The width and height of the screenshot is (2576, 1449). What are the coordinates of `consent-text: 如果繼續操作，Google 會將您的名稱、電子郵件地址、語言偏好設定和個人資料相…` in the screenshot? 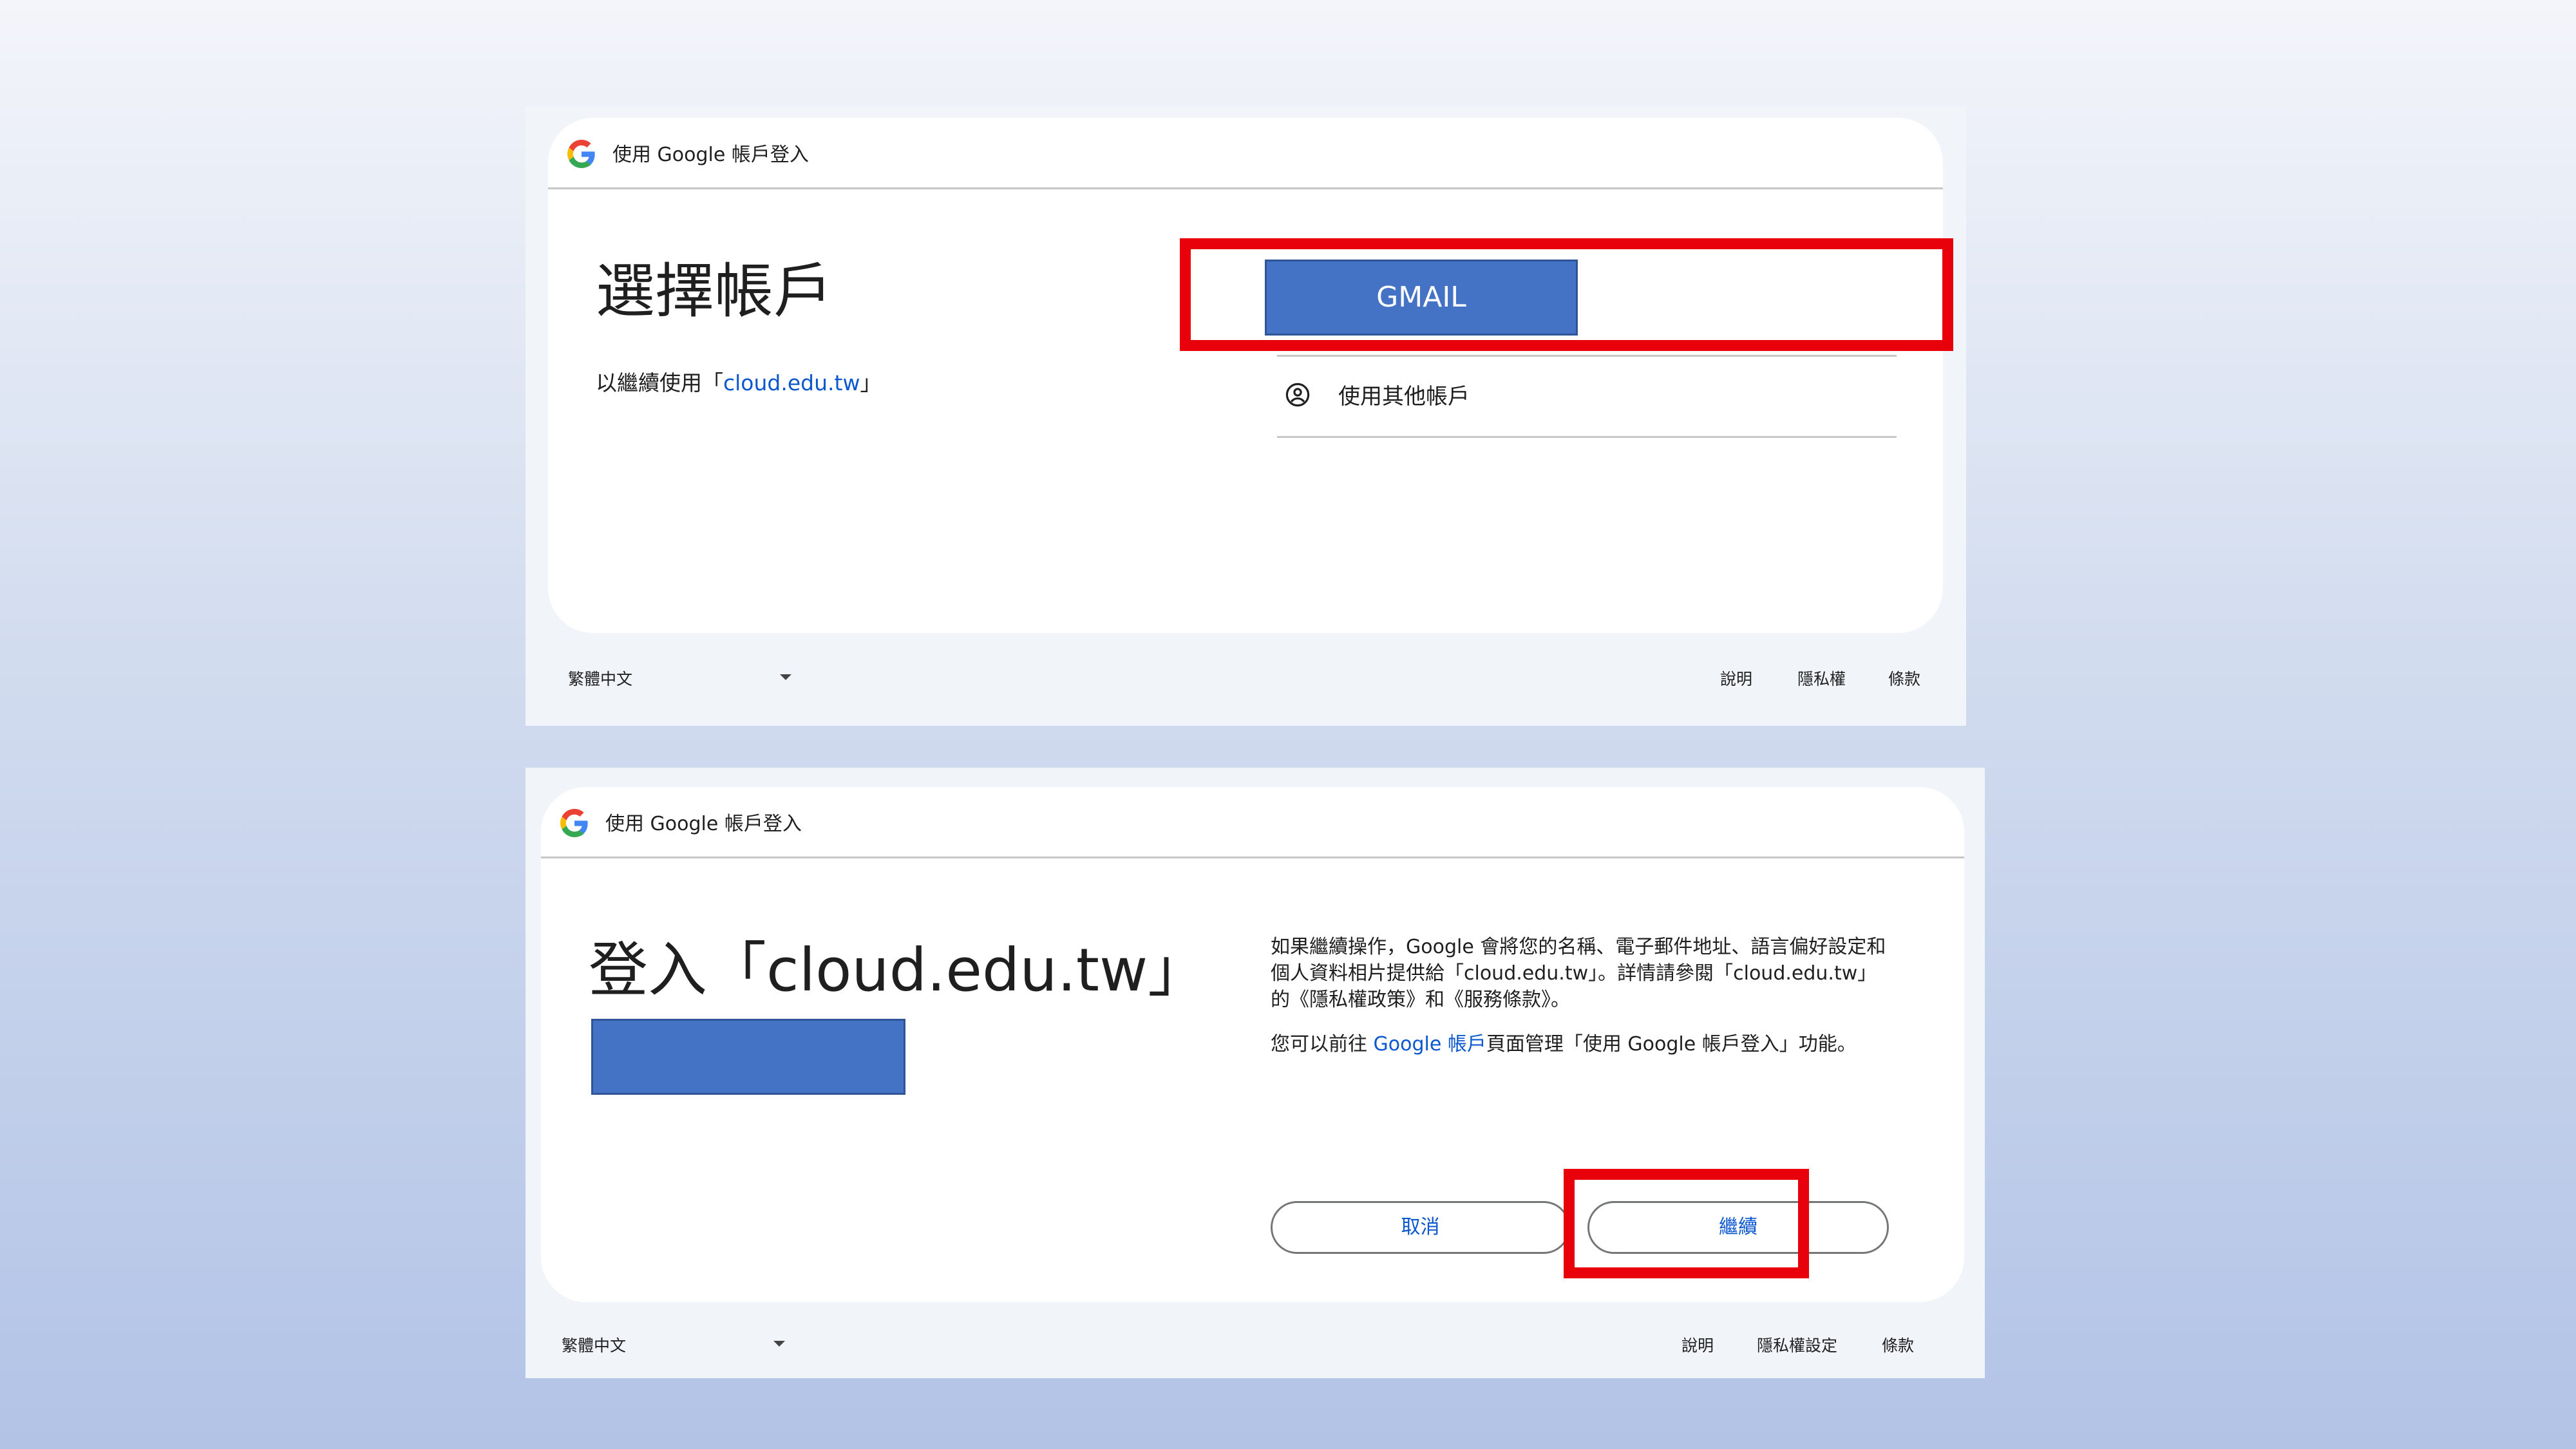 It's located at (1580, 1005).